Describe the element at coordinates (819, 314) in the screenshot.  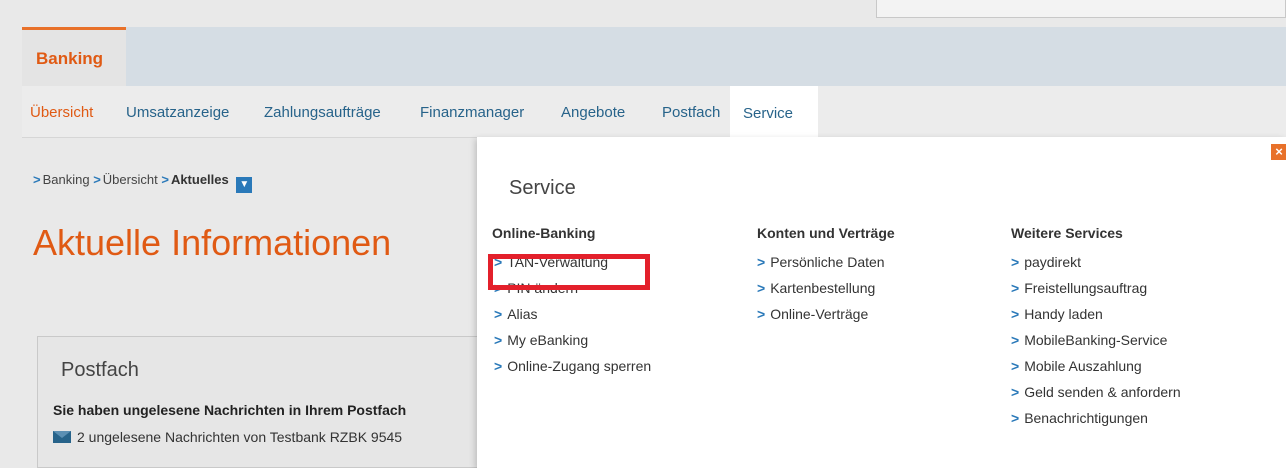
I see `menu-item-label: Online-Verträge` at that location.